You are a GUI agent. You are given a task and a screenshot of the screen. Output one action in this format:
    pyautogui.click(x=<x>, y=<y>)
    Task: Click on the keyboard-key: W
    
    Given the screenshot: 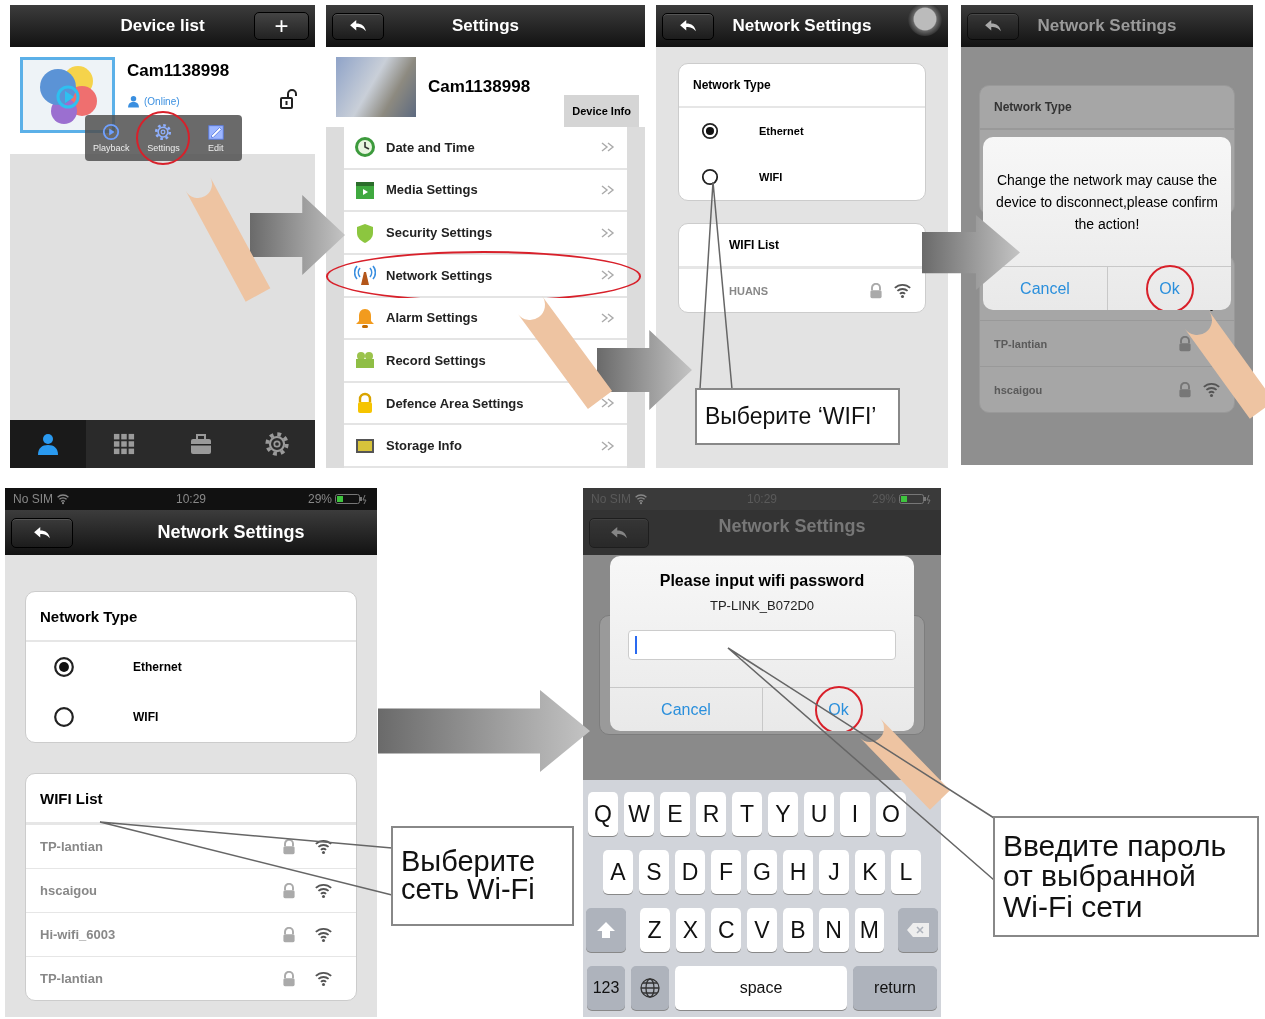 What is the action you would take?
    pyautogui.click(x=639, y=814)
    